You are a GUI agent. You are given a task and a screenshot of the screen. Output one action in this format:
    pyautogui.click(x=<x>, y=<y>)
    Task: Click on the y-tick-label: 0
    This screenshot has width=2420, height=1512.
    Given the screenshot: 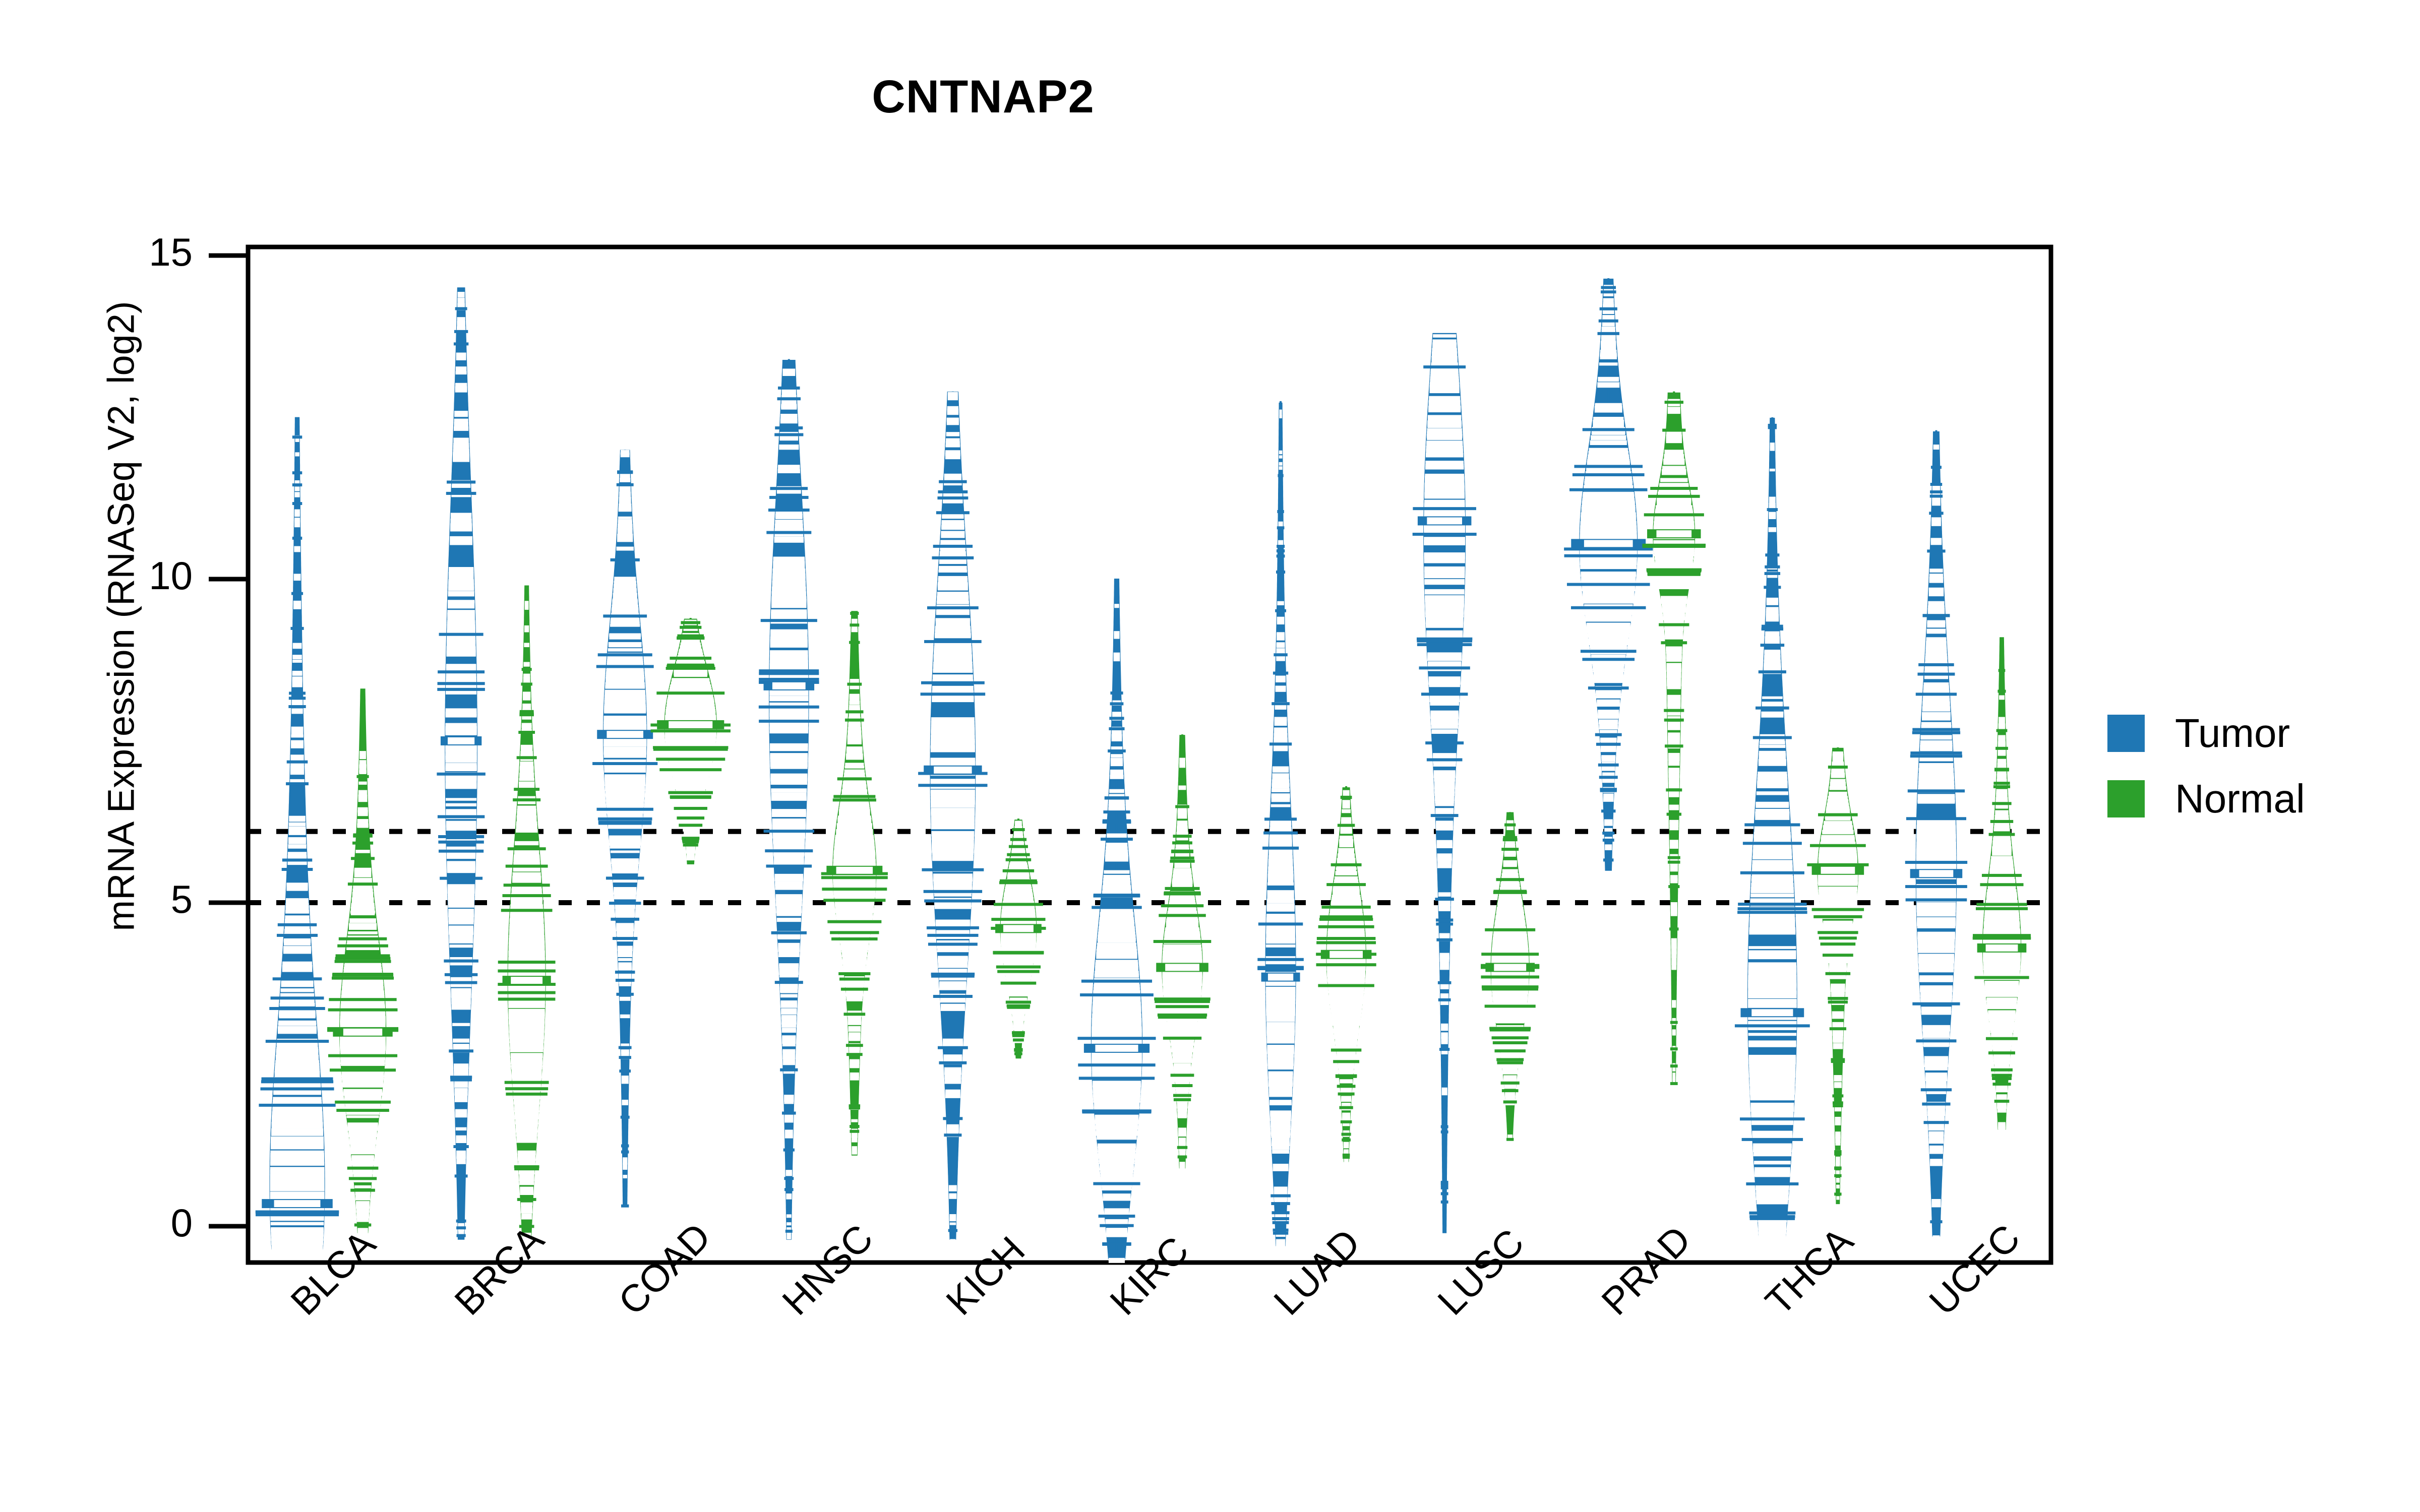 What is the action you would take?
    pyautogui.click(x=181, y=1223)
    